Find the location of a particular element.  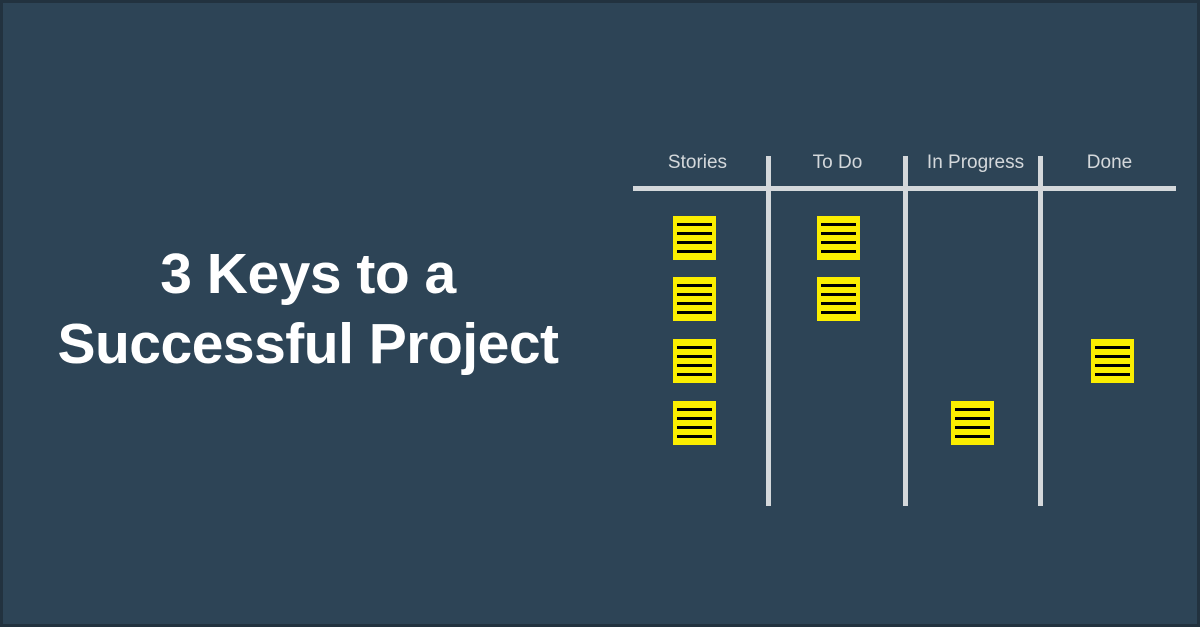

column-header-done: Done is located at coordinates (1109, 162).